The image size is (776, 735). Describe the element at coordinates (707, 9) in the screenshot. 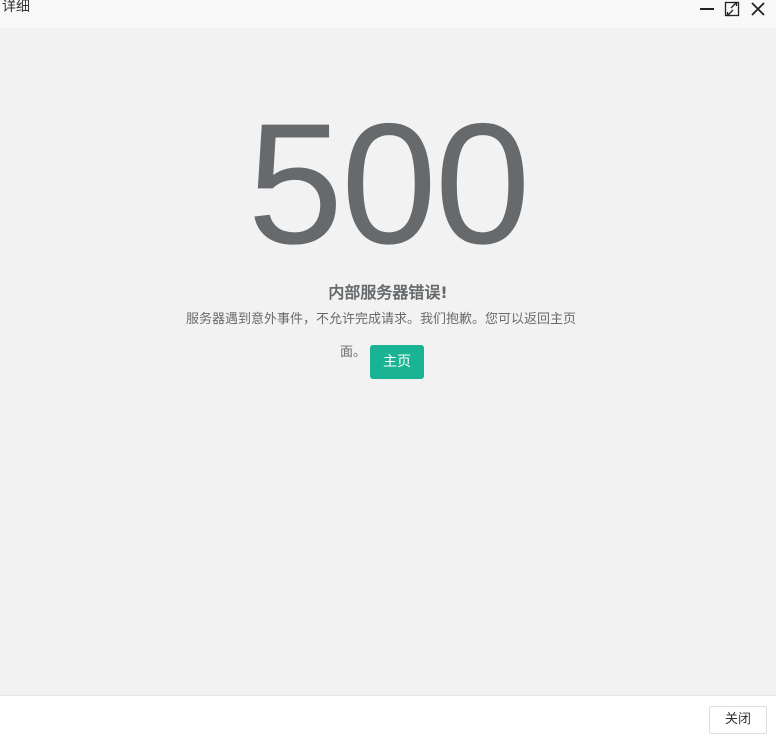

I see `minimize-icon` at that location.